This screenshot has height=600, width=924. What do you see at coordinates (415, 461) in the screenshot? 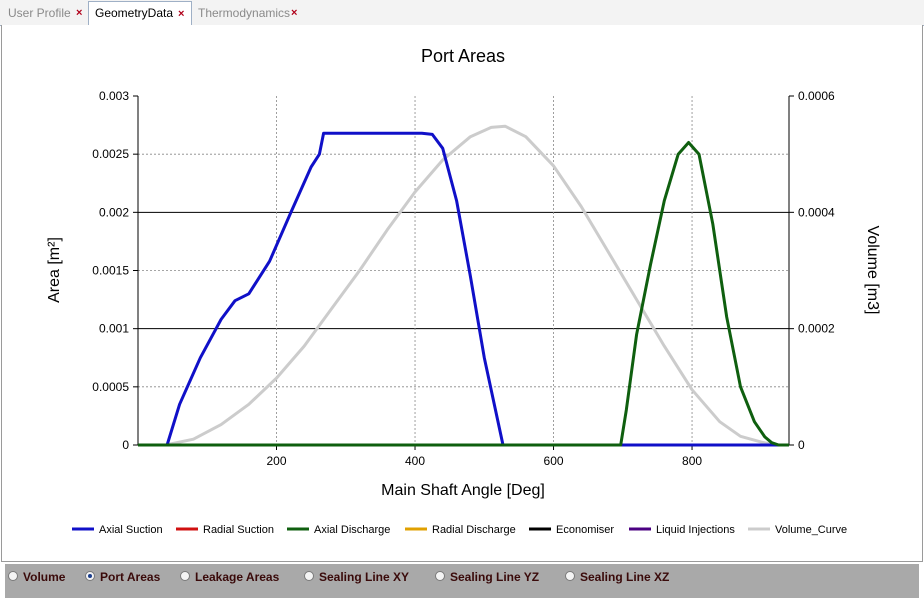
I see `x-tick-label: 400` at bounding box center [415, 461].